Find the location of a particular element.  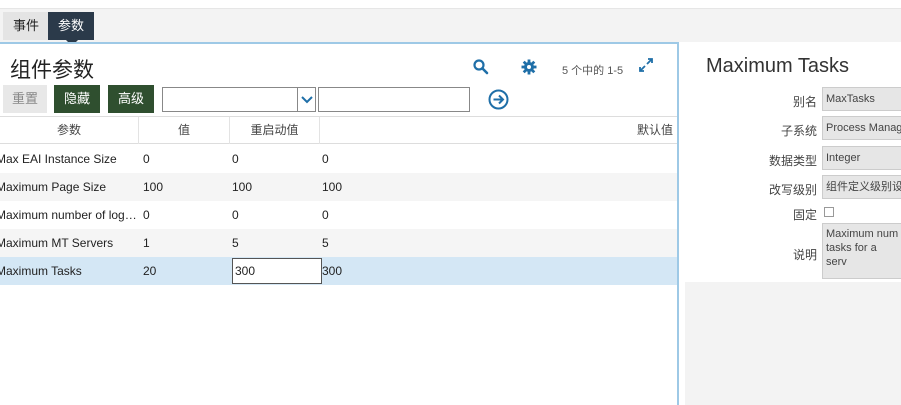

search-icon is located at coordinates (481, 67).